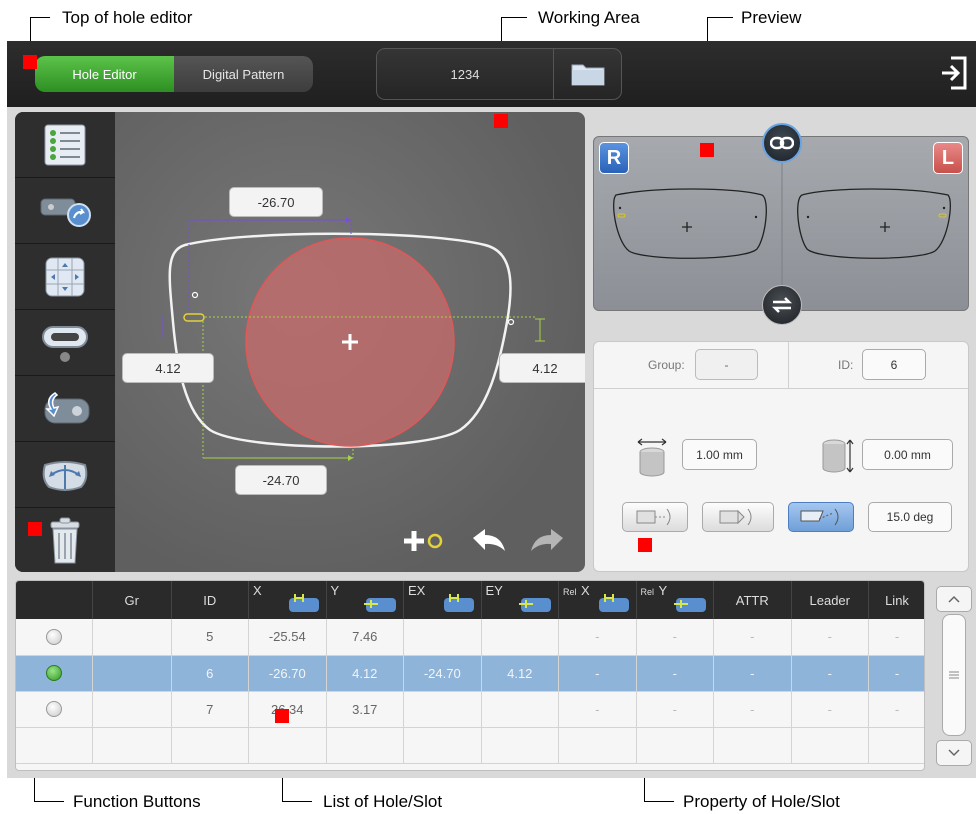  I want to click on x-measure-icon, so click(303, 603).